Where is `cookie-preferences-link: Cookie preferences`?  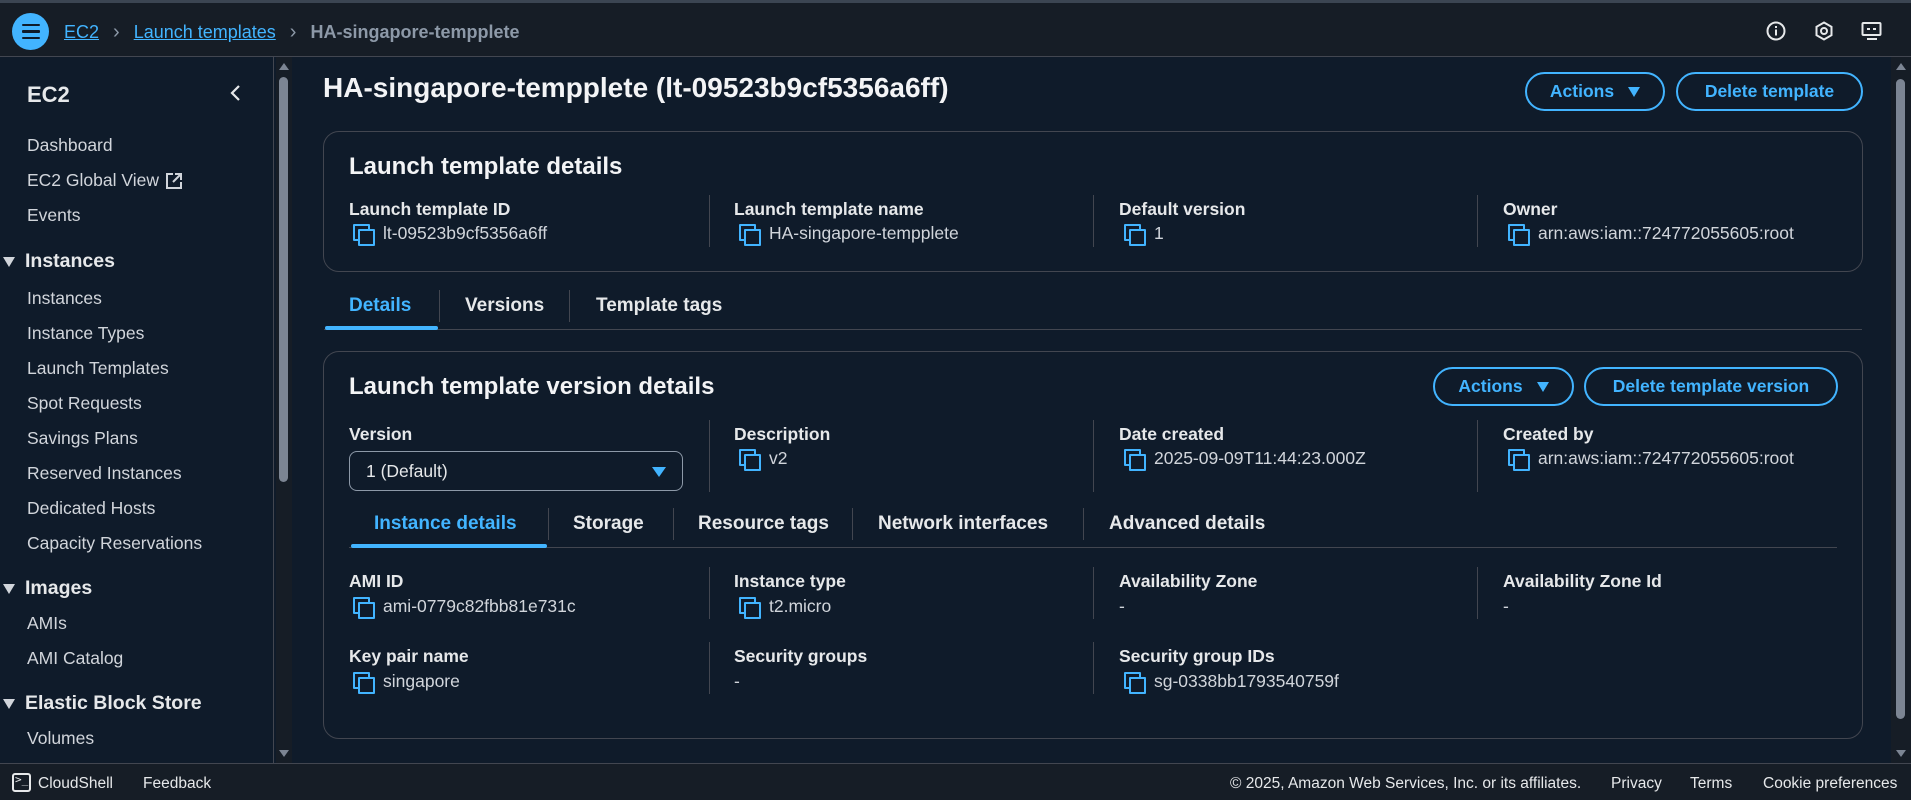 cookie-preferences-link: Cookie preferences is located at coordinates (1830, 784).